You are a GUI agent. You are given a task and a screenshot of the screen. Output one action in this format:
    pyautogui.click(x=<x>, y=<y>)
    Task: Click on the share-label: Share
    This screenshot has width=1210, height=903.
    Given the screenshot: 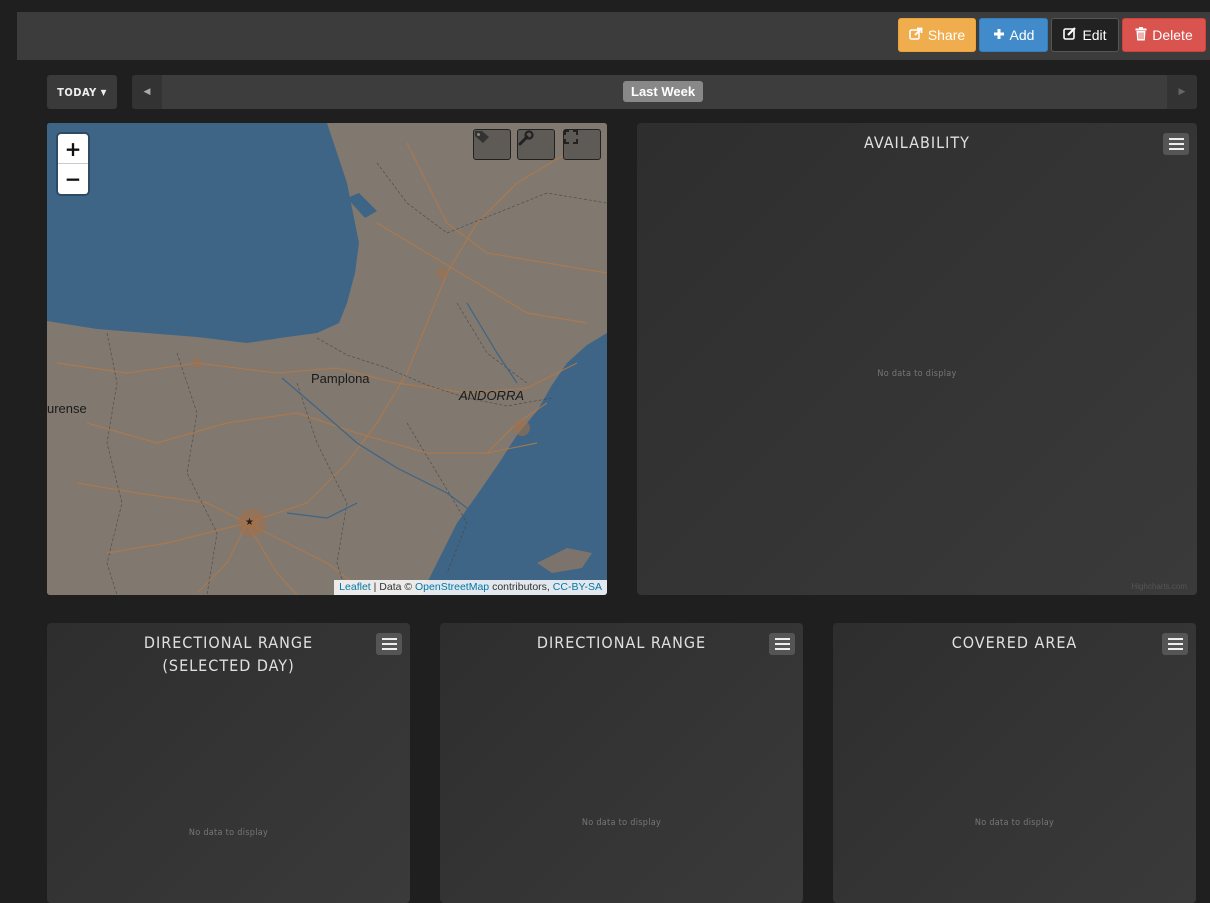 What is the action you would take?
    pyautogui.click(x=946, y=35)
    